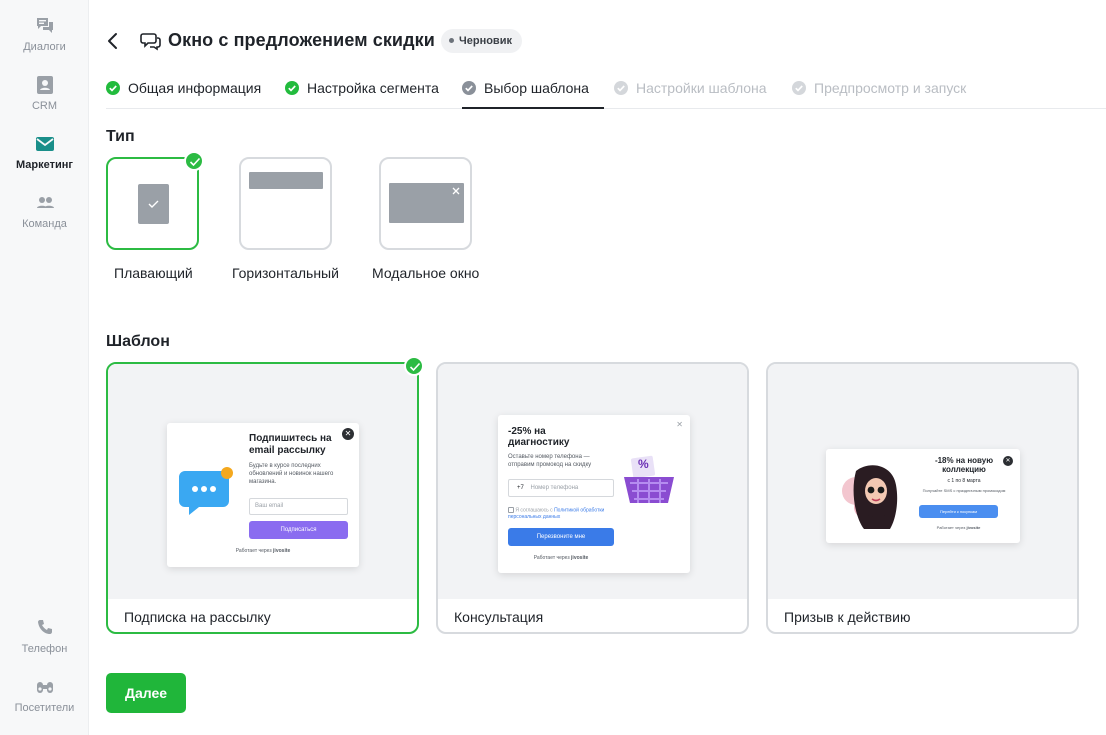  What do you see at coordinates (44, 85) in the screenshot?
I see `contact-card-icon` at bounding box center [44, 85].